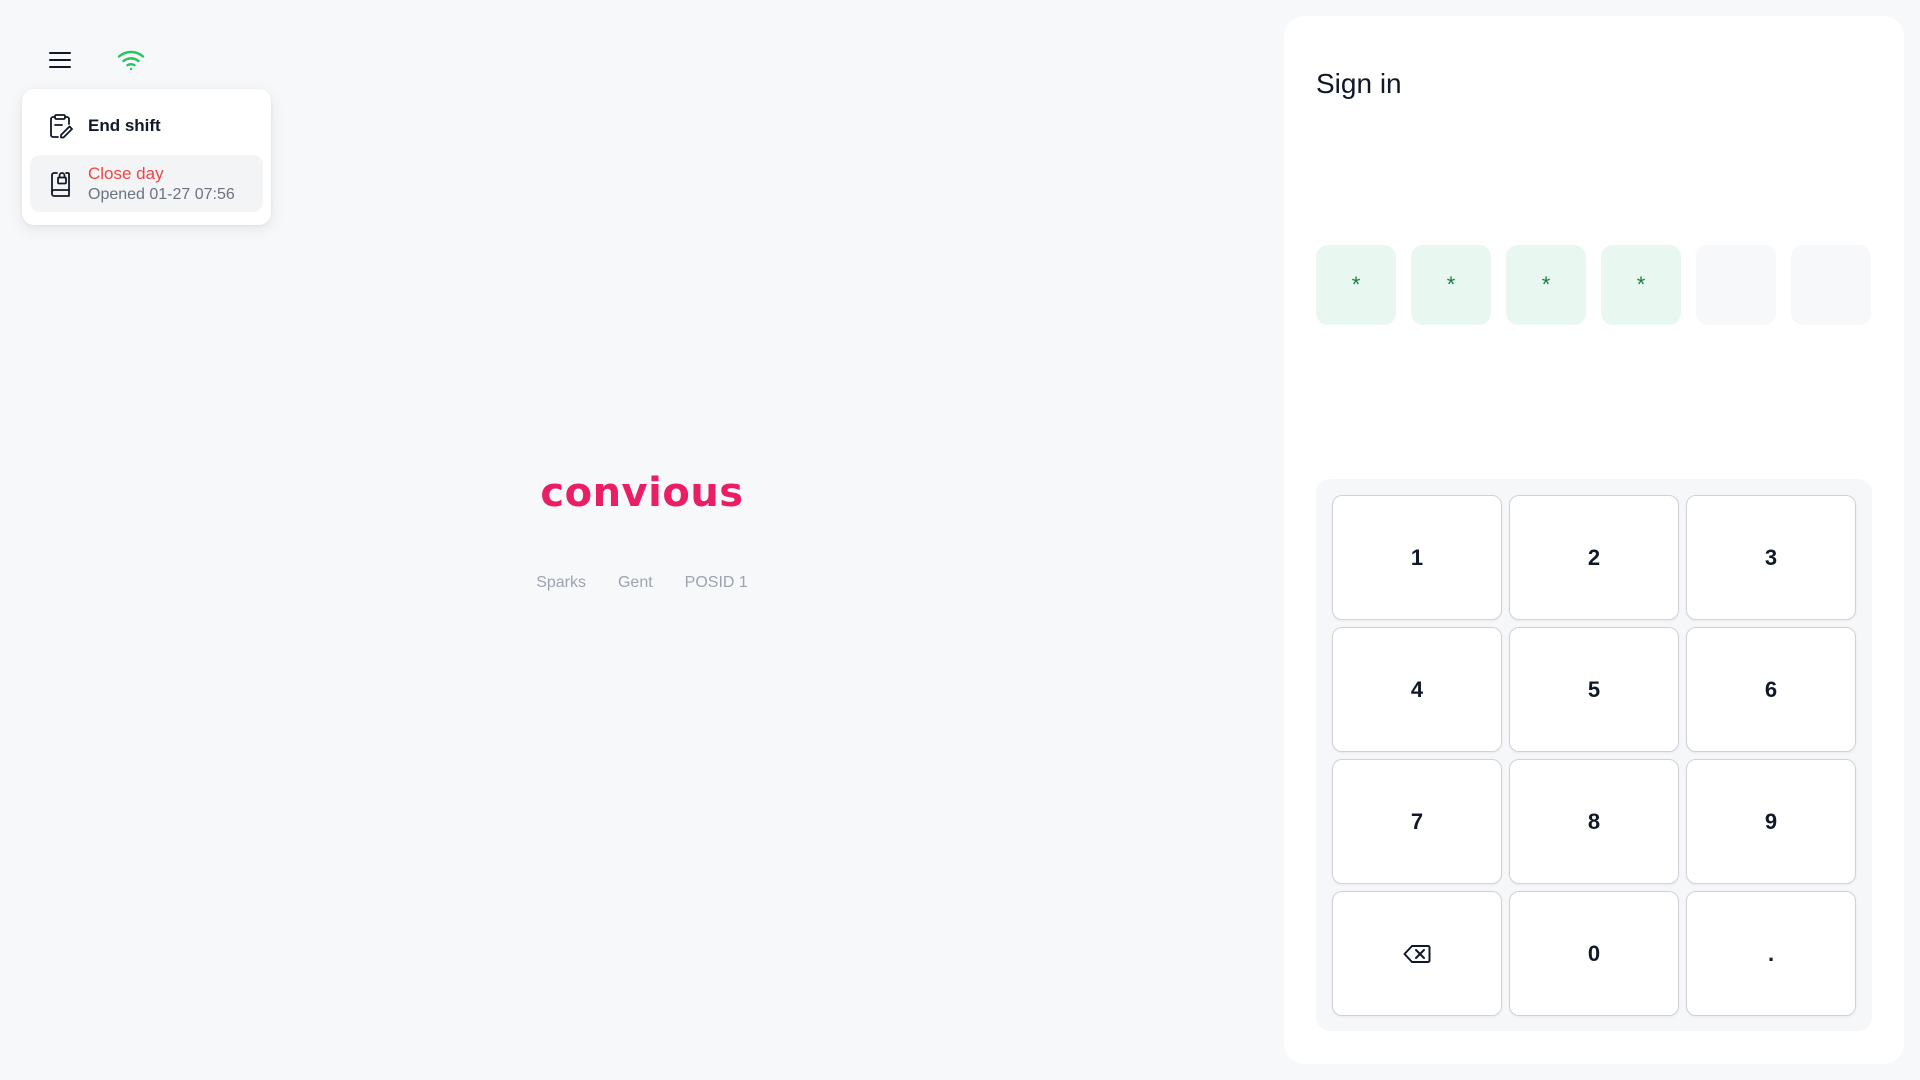 The width and height of the screenshot is (1920, 1080). What do you see at coordinates (60, 184) in the screenshot?
I see `lock-book-icon` at bounding box center [60, 184].